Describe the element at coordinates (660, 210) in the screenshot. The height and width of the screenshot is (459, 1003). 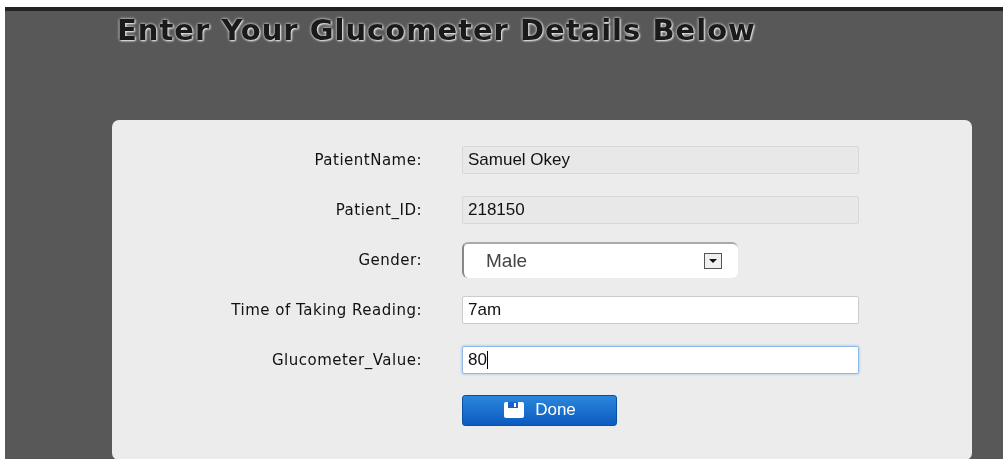
I see `input-field: 218150` at that location.